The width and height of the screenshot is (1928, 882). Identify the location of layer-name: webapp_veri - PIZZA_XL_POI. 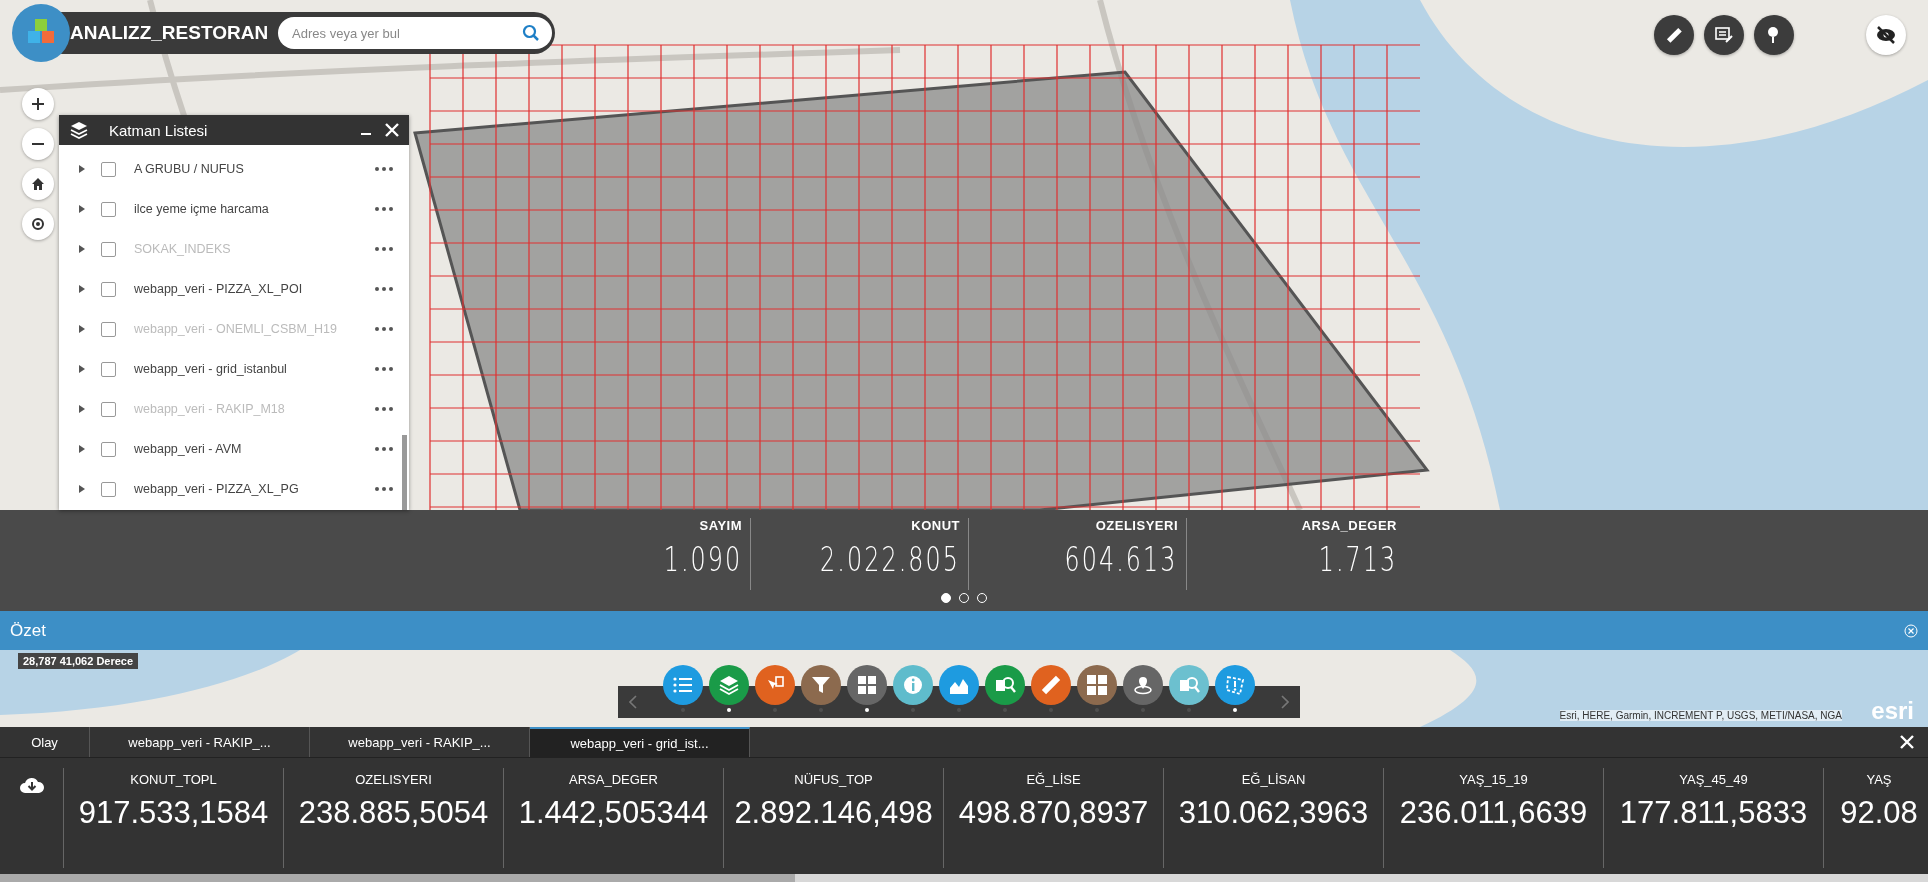
(219, 289).